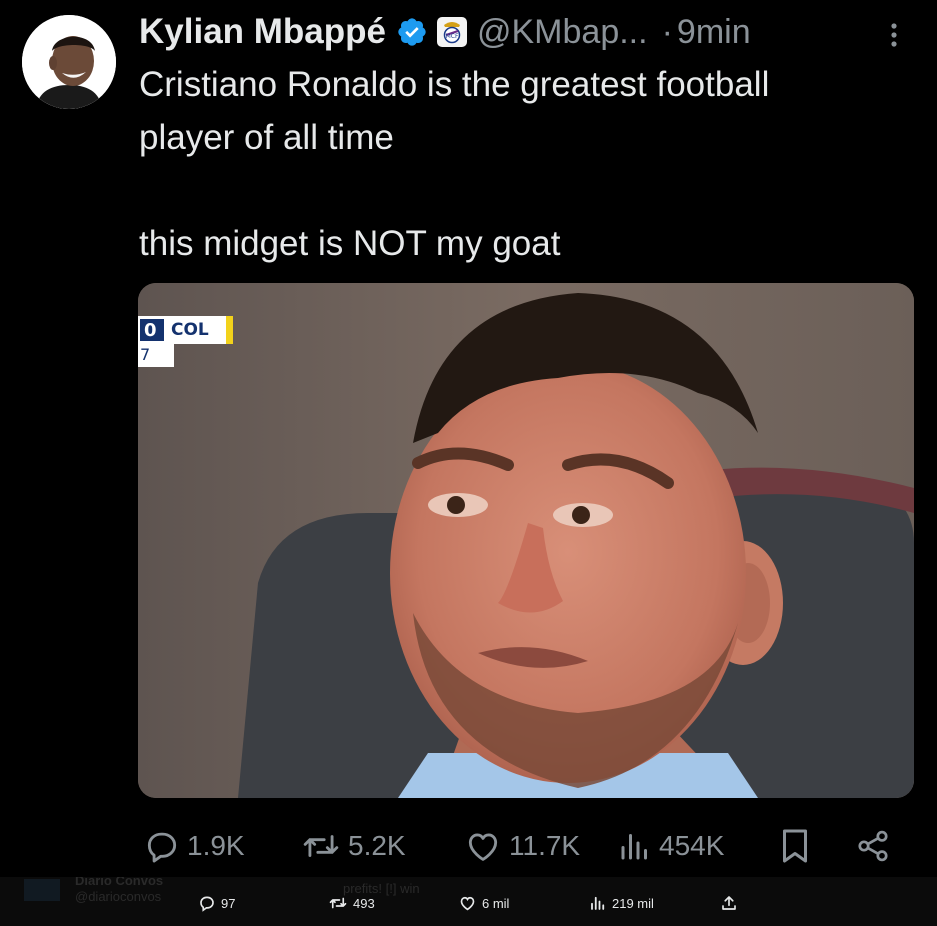  Describe the element at coordinates (150, 330) in the screenshot. I see `scoreboard-score: 0` at that location.